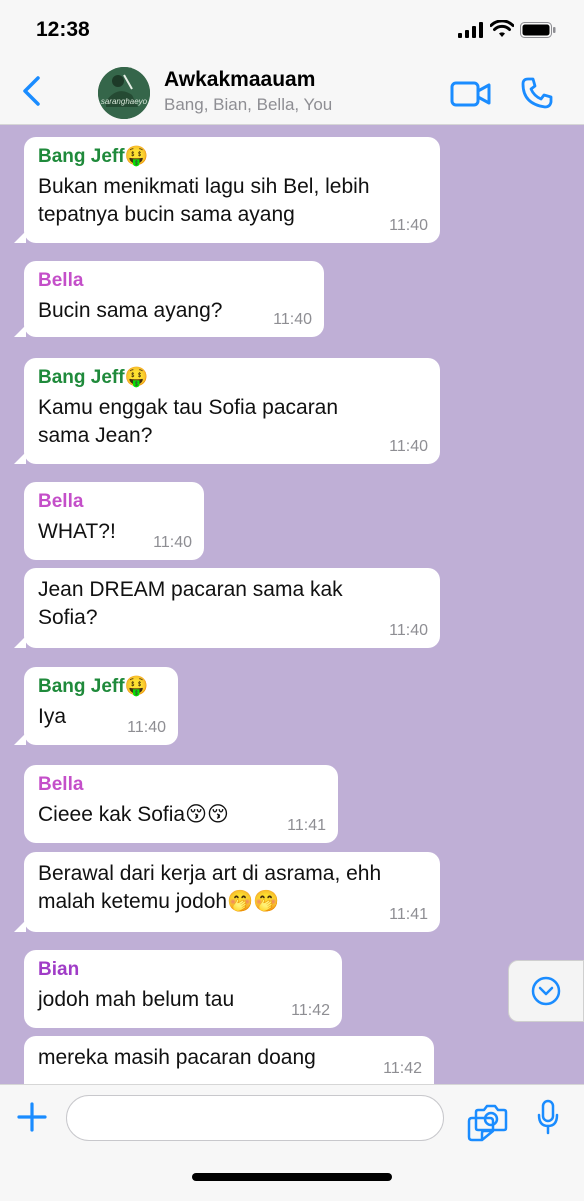 The width and height of the screenshot is (584, 1201). Describe the element at coordinates (95, 435) in the screenshot. I see `message-text-line: sama Jean?` at that location.